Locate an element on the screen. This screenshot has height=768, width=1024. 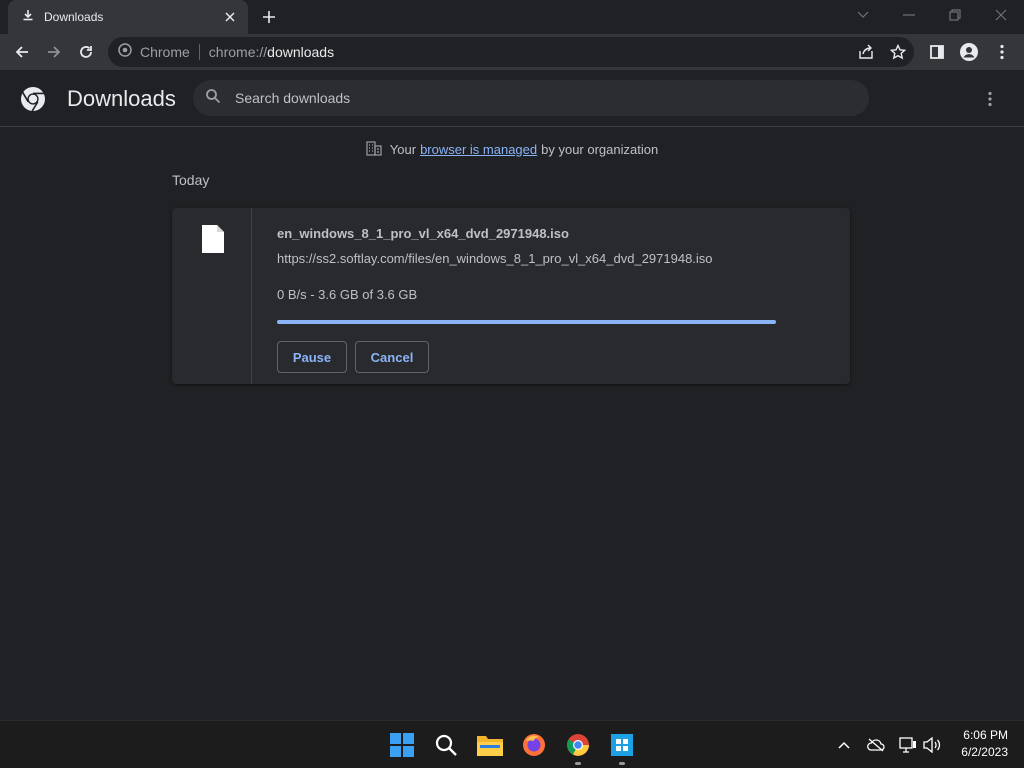
windows-store-icon is located at coordinates (622, 747).